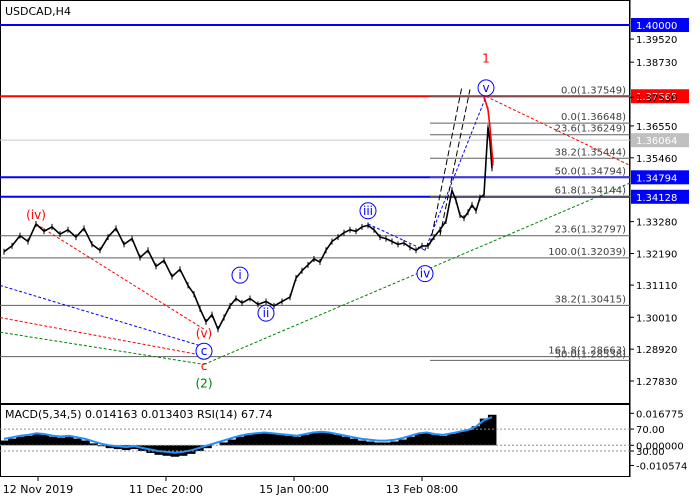  Describe the element at coordinates (36, 215) in the screenshot. I see `wave-label: (iv)` at that location.